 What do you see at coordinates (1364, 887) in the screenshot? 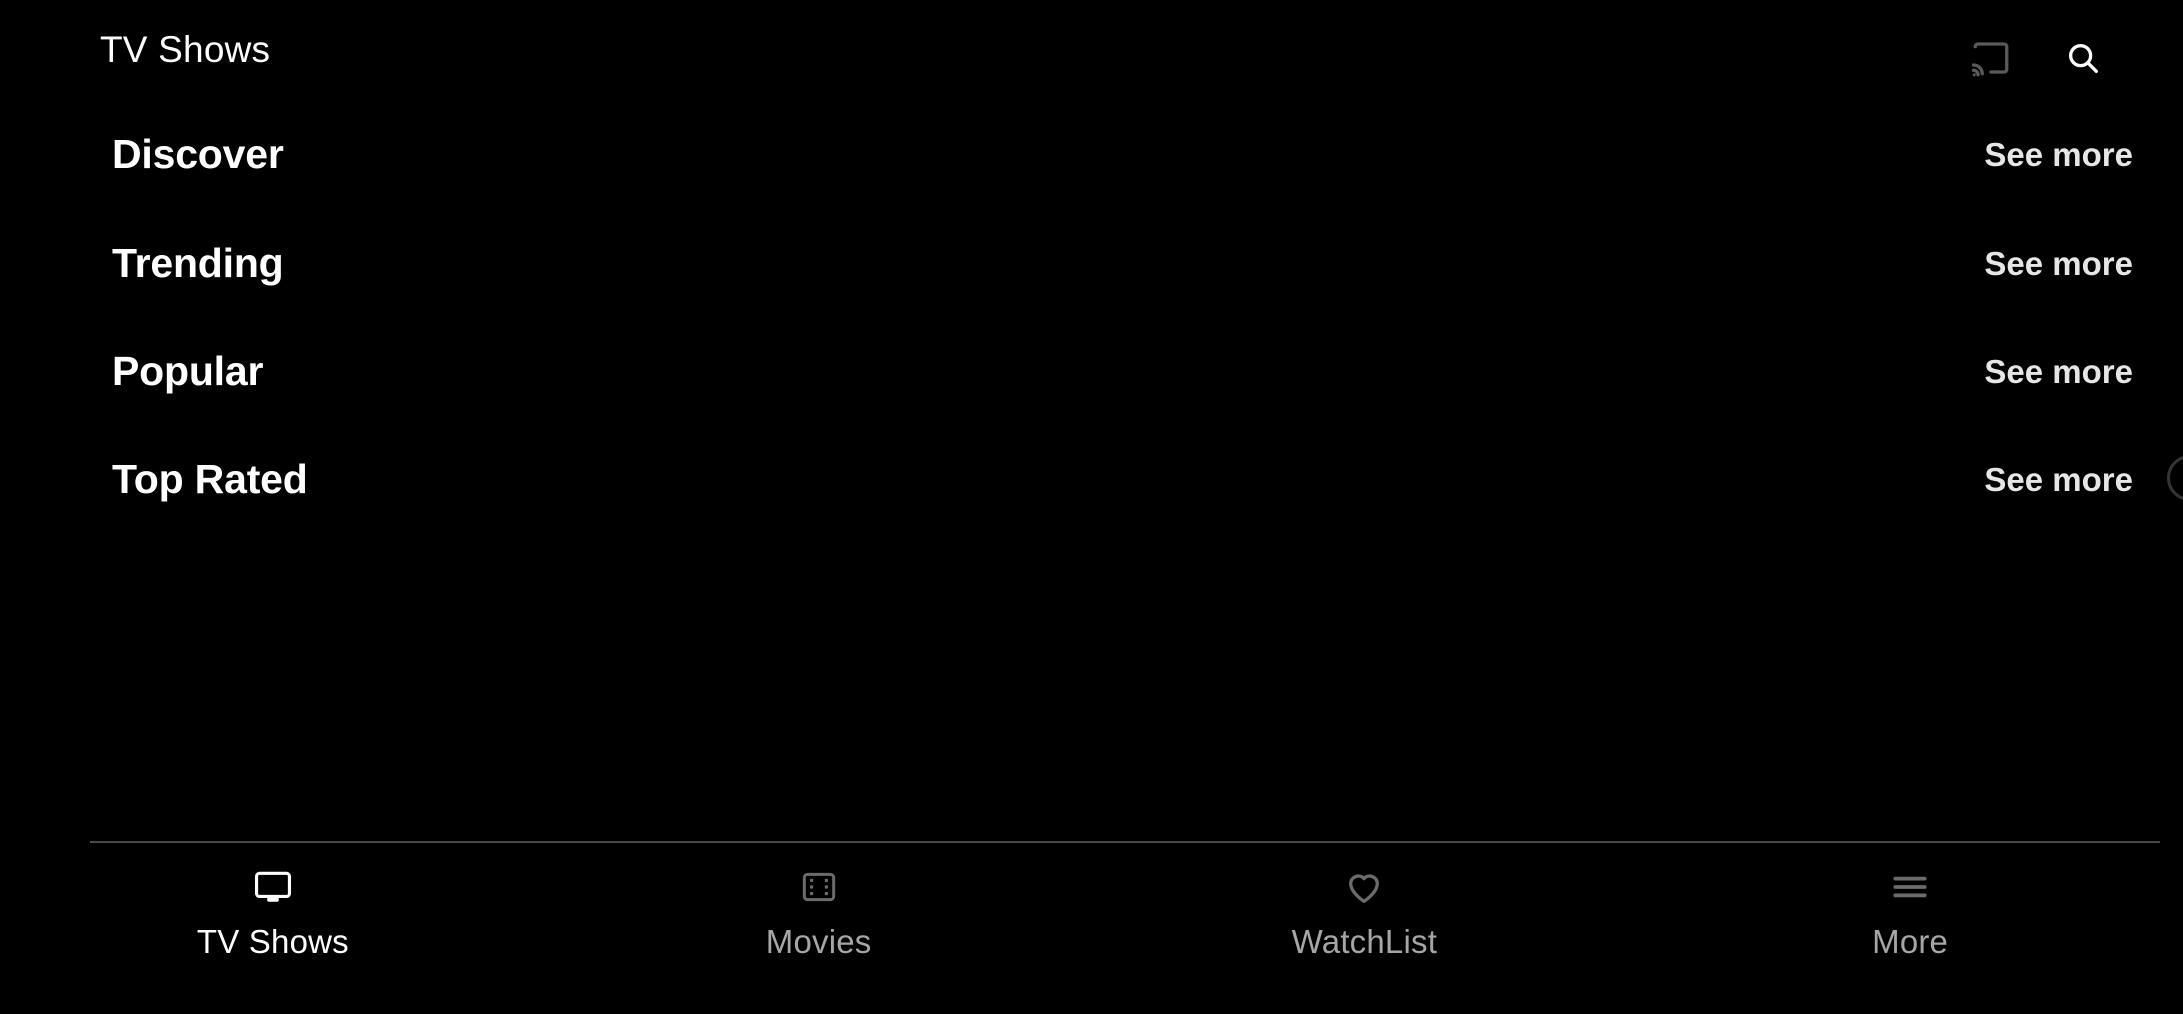
I see `heart-icon` at bounding box center [1364, 887].